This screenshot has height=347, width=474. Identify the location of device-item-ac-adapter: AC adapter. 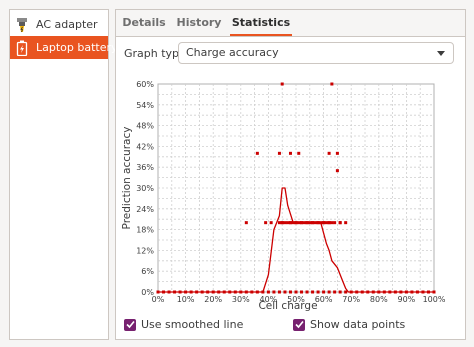
(59, 24).